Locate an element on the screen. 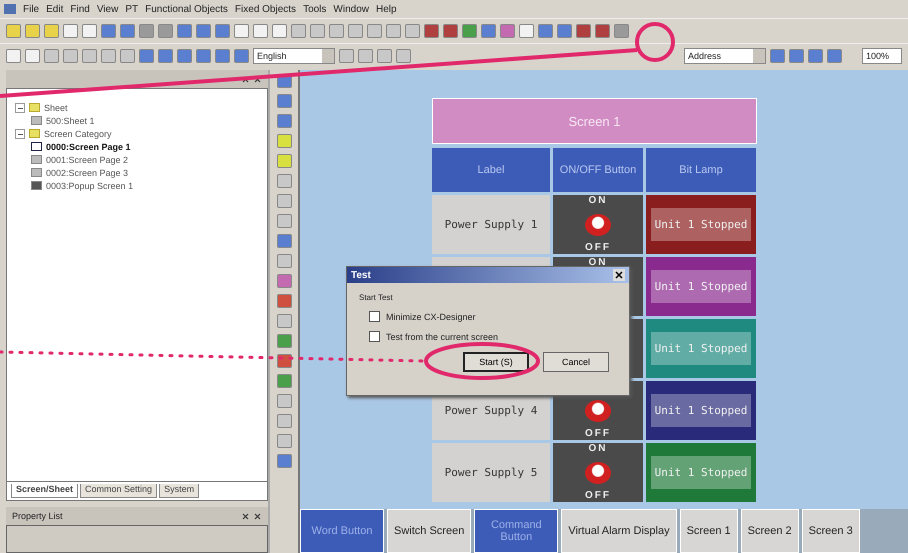 This screenshot has width=908, height=553. tree-item: 500:Sheet 1 is located at coordinates (70, 121).